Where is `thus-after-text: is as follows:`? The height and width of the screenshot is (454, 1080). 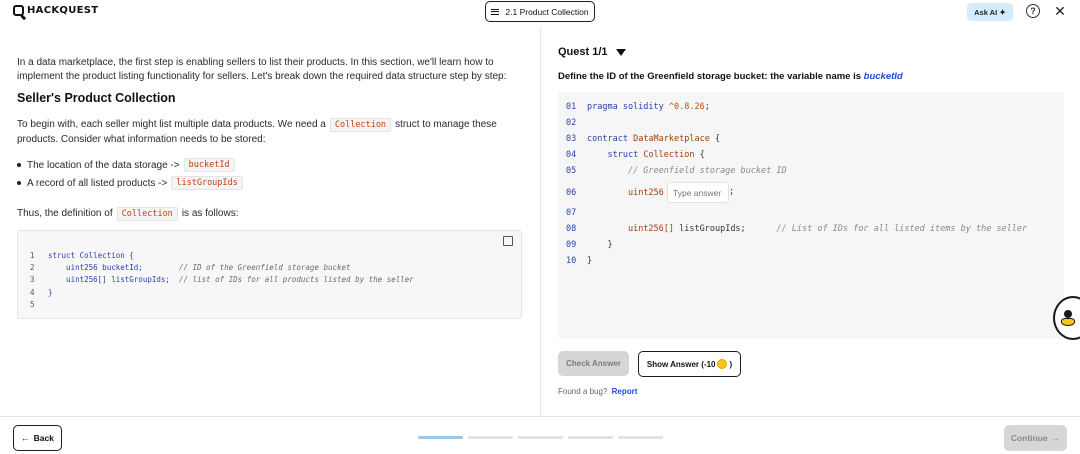 thus-after-text: is as follows: is located at coordinates (210, 213).